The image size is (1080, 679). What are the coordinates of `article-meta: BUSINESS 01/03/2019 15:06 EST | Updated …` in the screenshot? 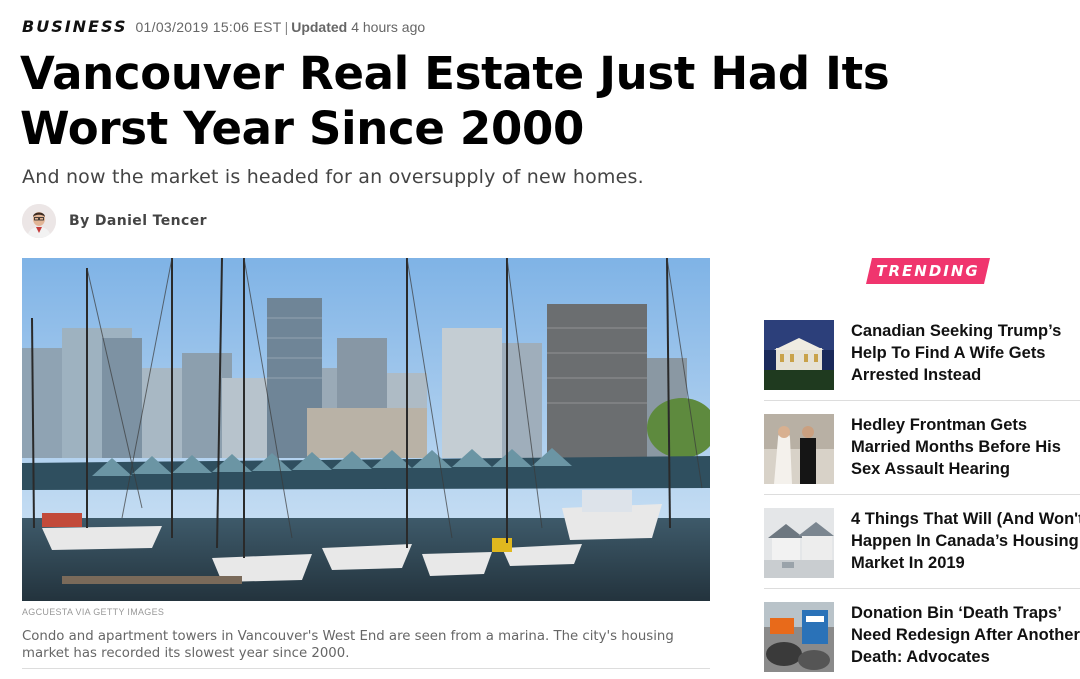 It's located at (223, 28).